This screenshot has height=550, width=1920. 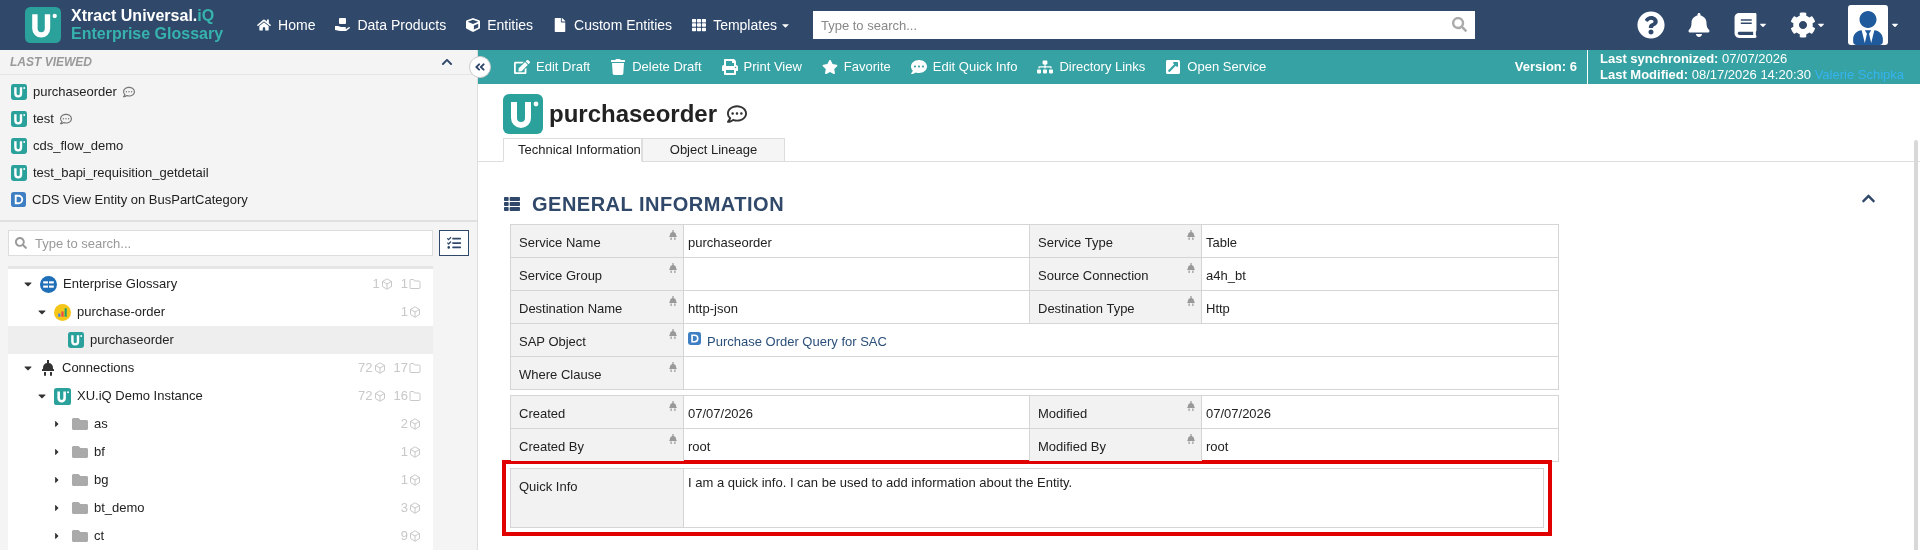 What do you see at coordinates (713, 150) in the screenshot?
I see `tab: Object Lineage` at bounding box center [713, 150].